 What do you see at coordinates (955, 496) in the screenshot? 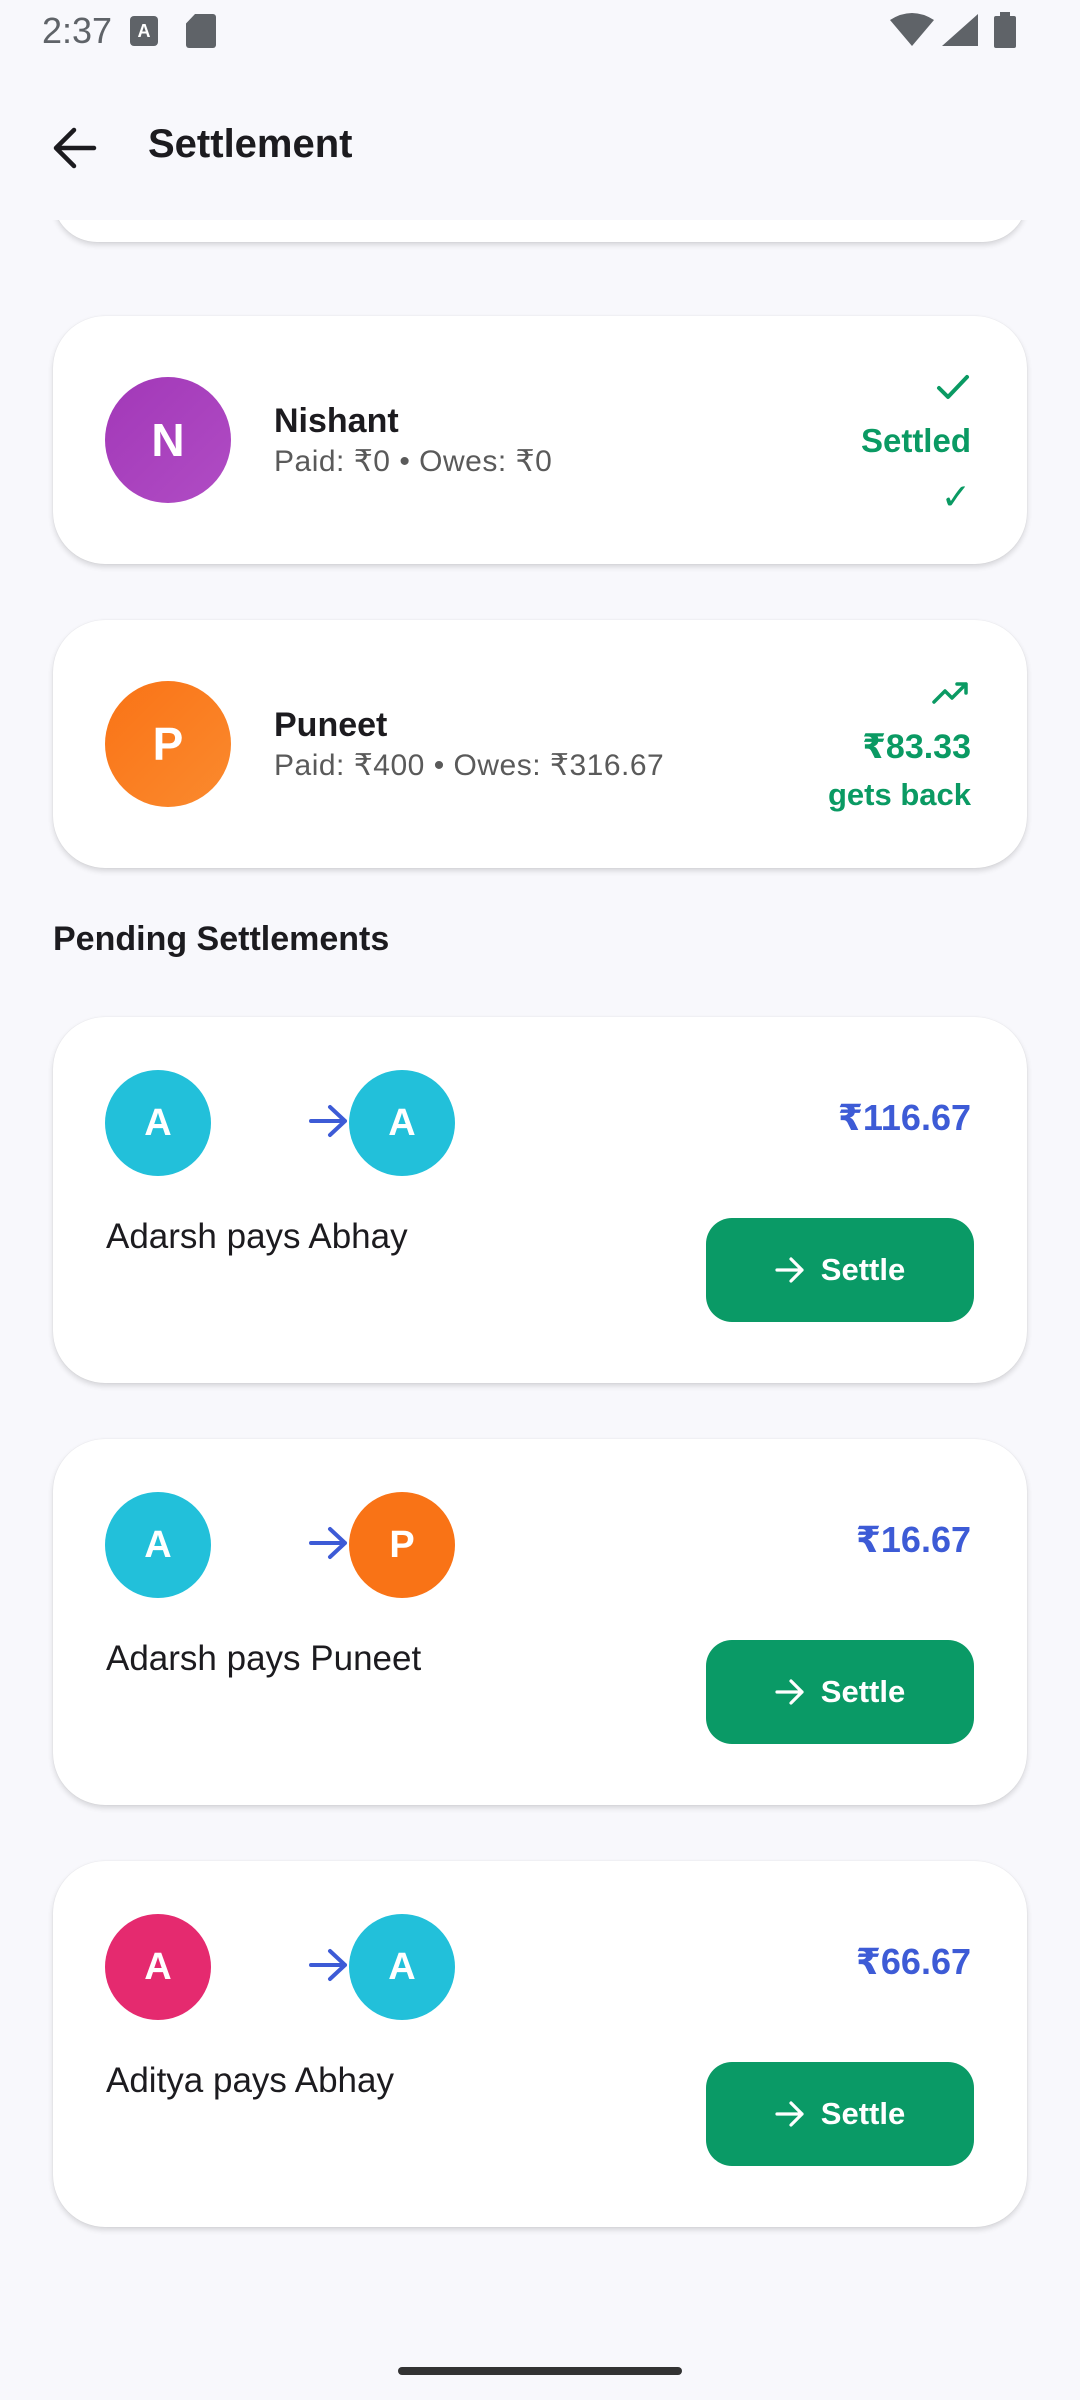
I see `settled-check-mark: ✓` at bounding box center [955, 496].